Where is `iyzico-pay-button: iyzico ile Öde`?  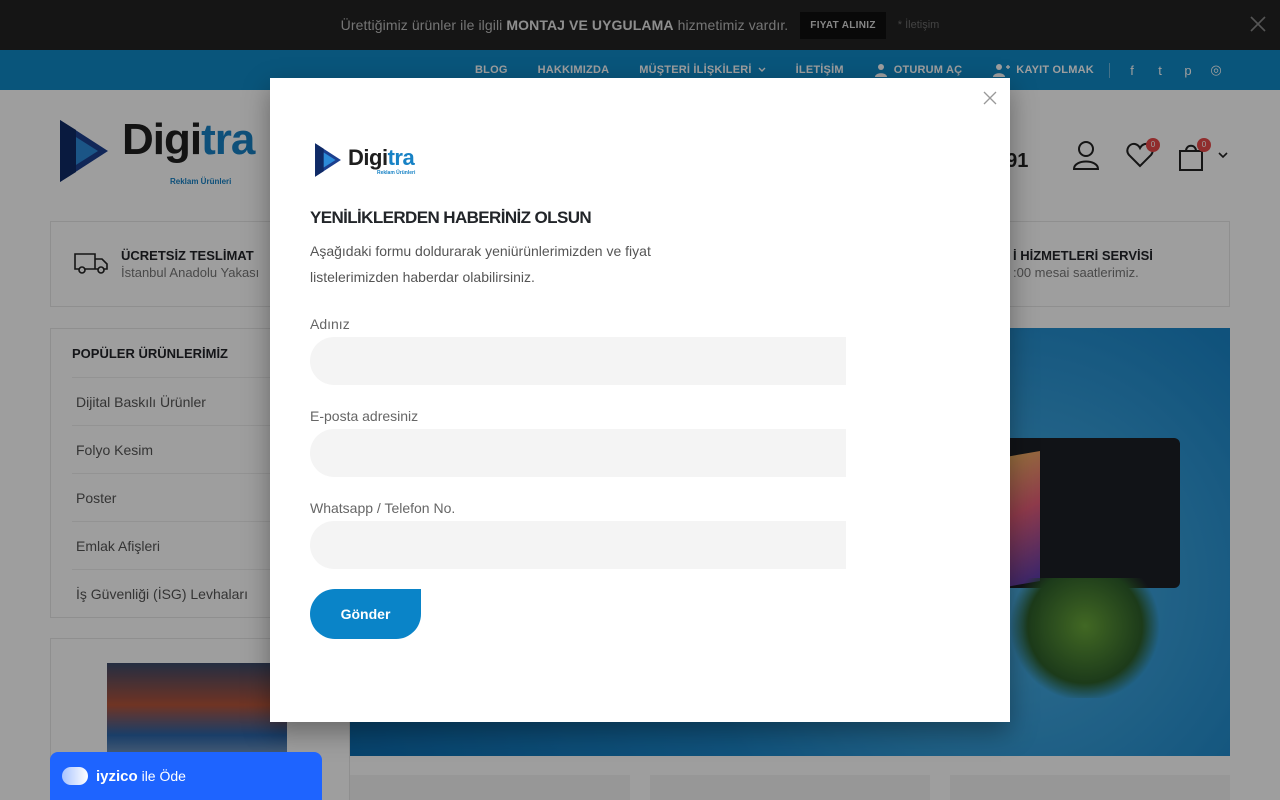 iyzico-pay-button: iyzico ile Öde is located at coordinates (186, 776).